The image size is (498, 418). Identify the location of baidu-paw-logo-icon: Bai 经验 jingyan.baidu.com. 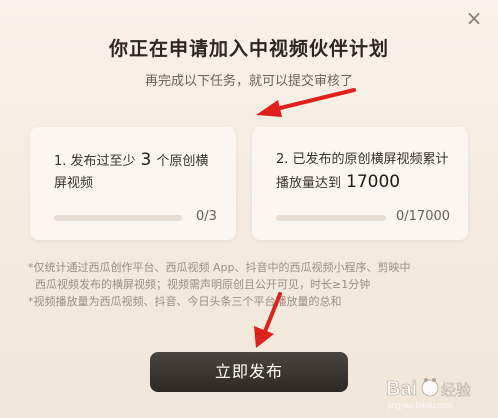
(429, 394).